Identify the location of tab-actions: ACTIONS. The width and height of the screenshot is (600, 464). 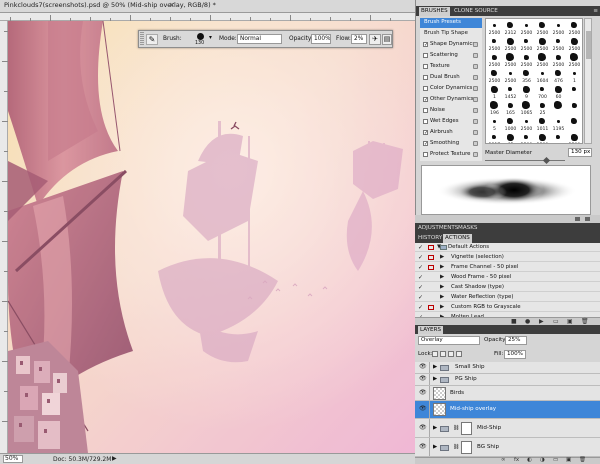
(457, 238).